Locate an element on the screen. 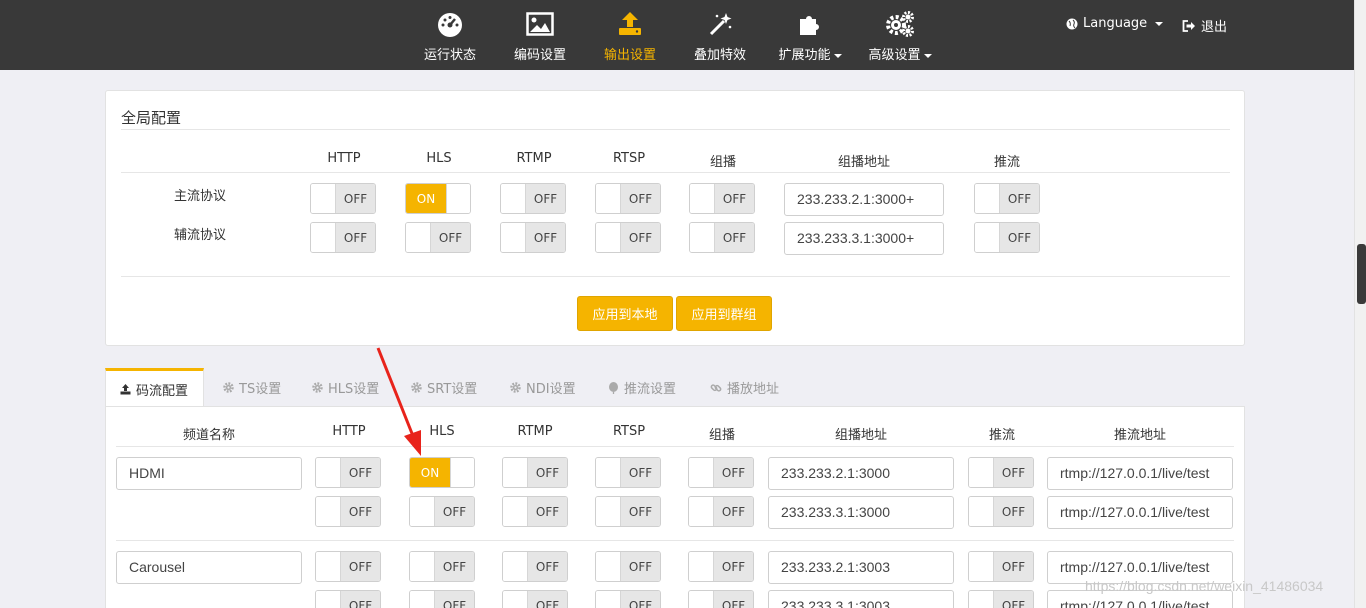 The width and height of the screenshot is (1366, 608). toggle-sub-http: OFF is located at coordinates (343, 237).